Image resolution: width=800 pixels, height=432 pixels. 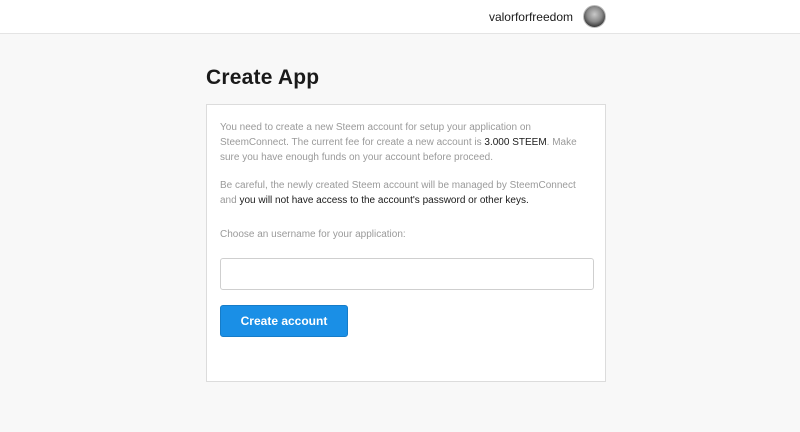 I want to click on avatar-icon, so click(x=594, y=16).